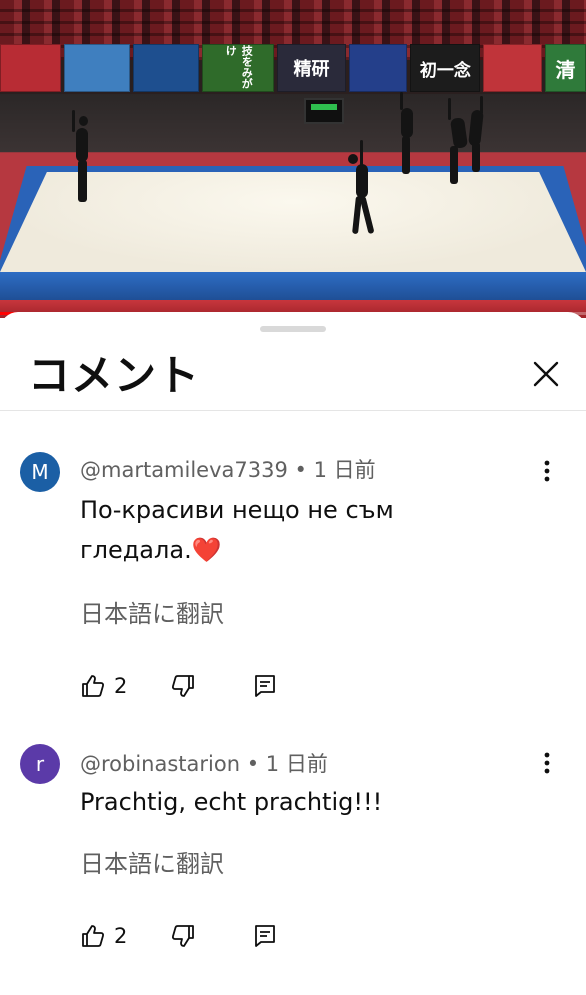 The width and height of the screenshot is (586, 995). Describe the element at coordinates (237, 530) in the screenshot. I see `comment-text: По-красиви нещо не съм гледала.❤️` at that location.